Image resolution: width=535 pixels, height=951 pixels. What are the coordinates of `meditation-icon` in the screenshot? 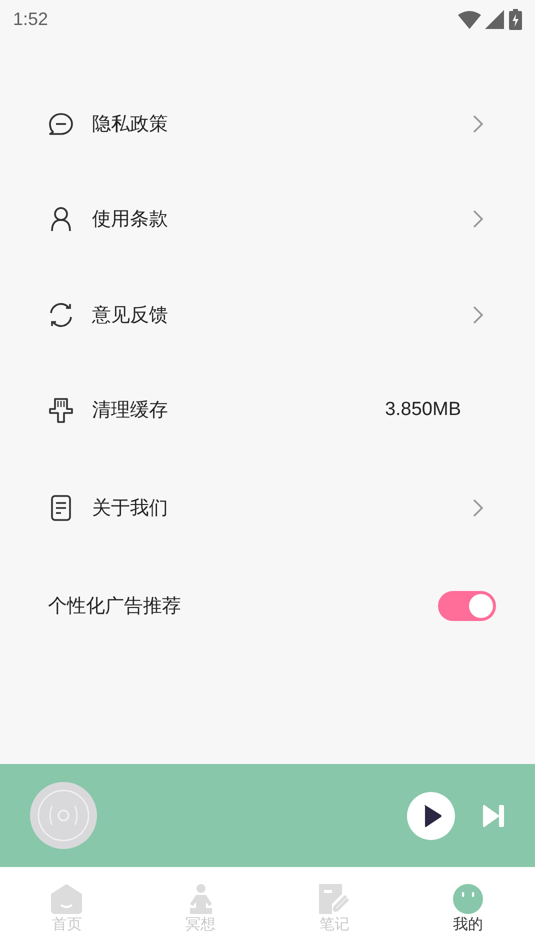 It's located at (201, 899).